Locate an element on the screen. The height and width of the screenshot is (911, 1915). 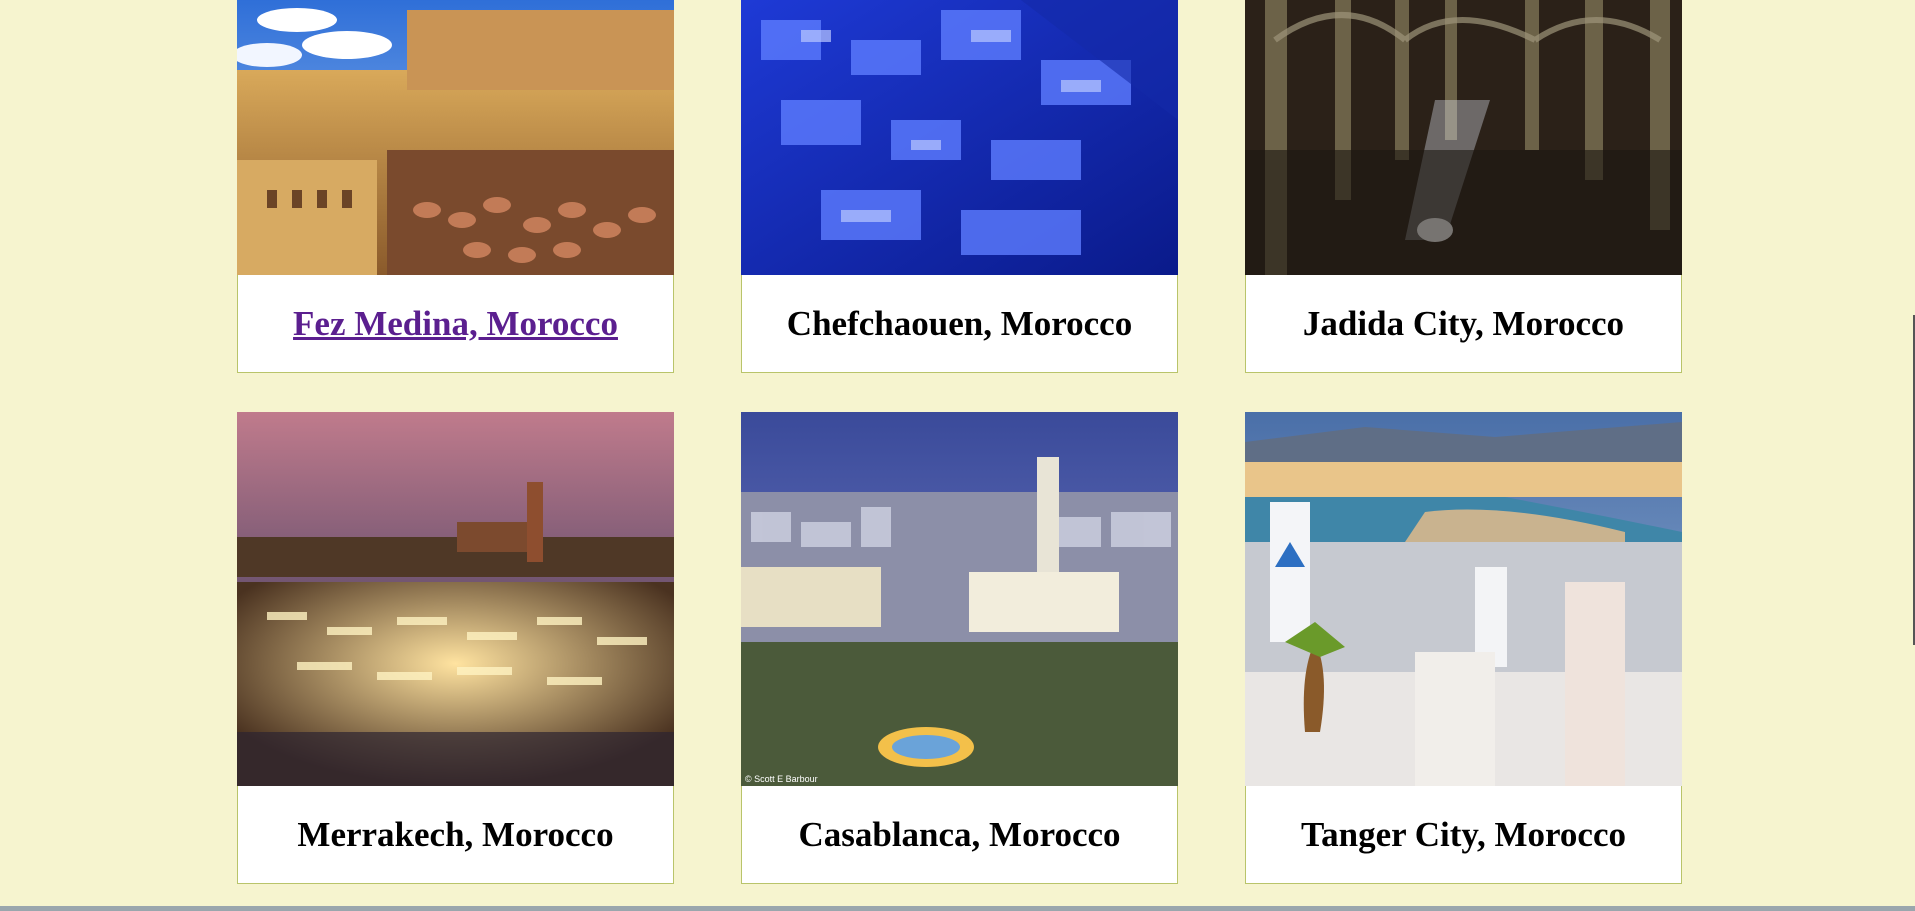
marrakech-square-photo is located at coordinates (455, 599).